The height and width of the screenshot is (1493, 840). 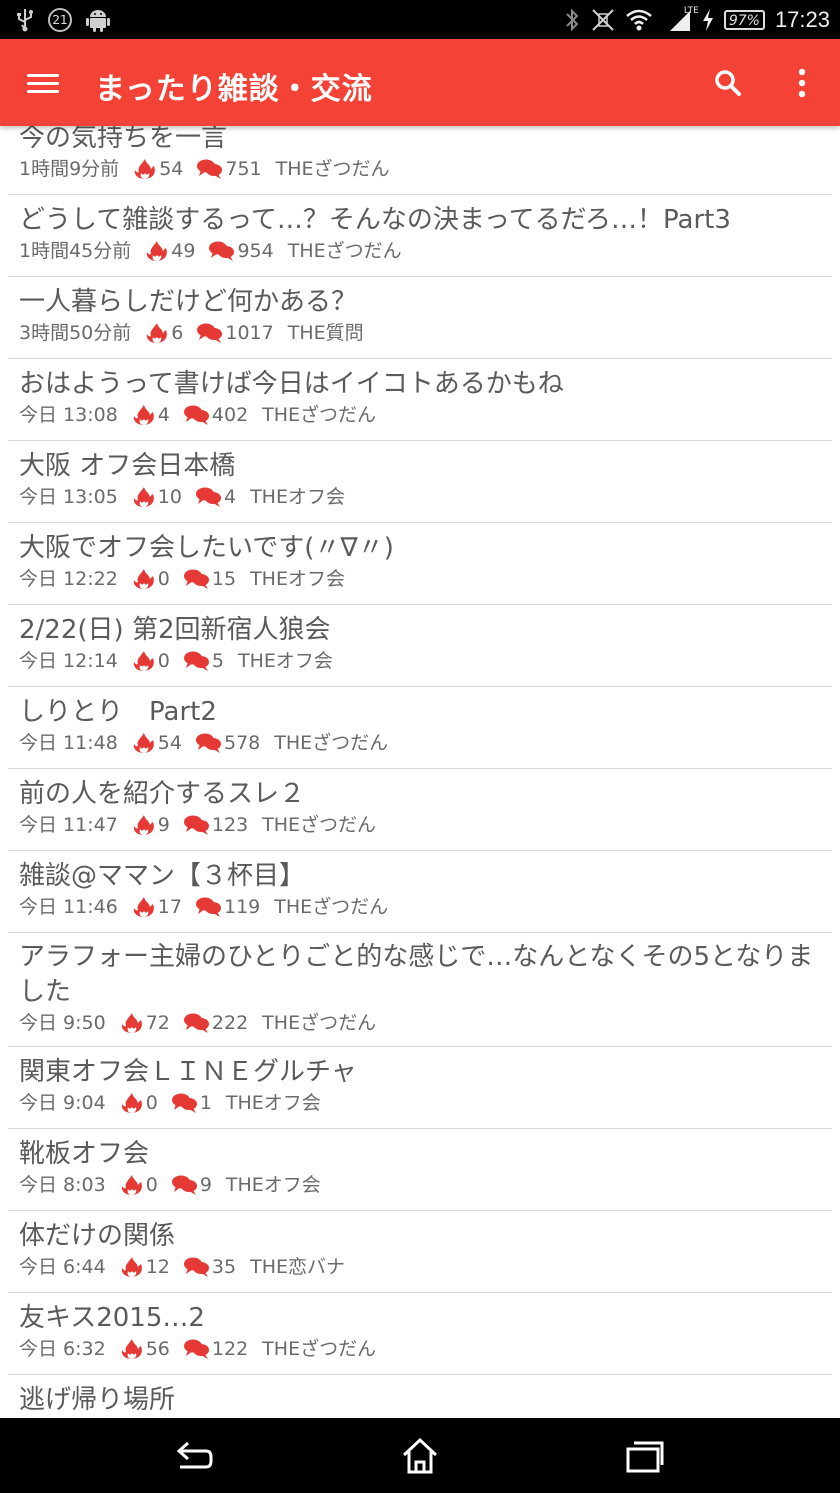 What do you see at coordinates (127, 466) in the screenshot?
I see `thread-title: 大阪 オフ会日本橋` at bounding box center [127, 466].